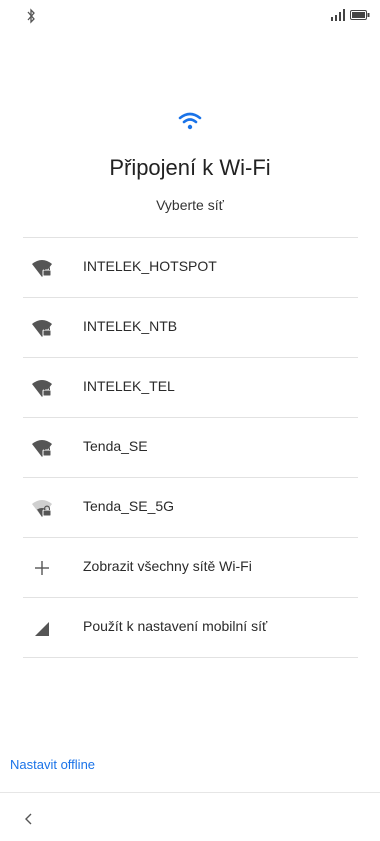 The width and height of the screenshot is (380, 841). What do you see at coordinates (29, 819) in the screenshot?
I see `back-chevron-icon` at bounding box center [29, 819].